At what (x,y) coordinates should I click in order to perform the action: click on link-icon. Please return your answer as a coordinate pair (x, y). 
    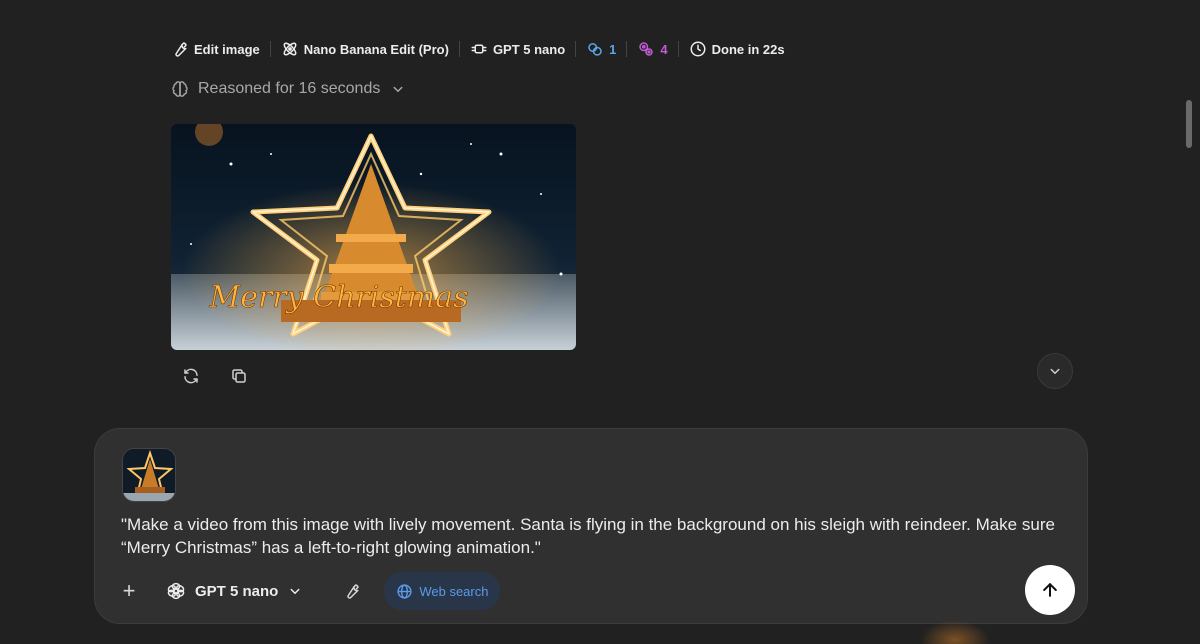
    Looking at the image, I should click on (595, 49).